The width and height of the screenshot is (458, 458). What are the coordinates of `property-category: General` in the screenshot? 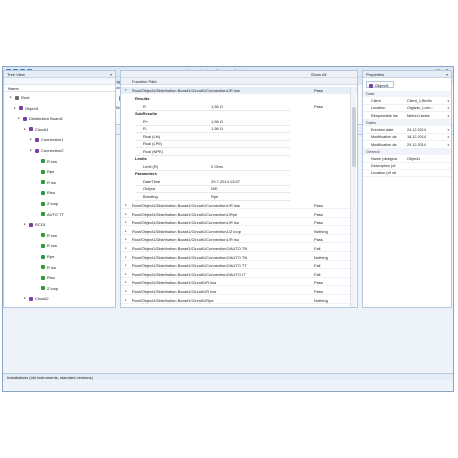 It's located at (407, 151).